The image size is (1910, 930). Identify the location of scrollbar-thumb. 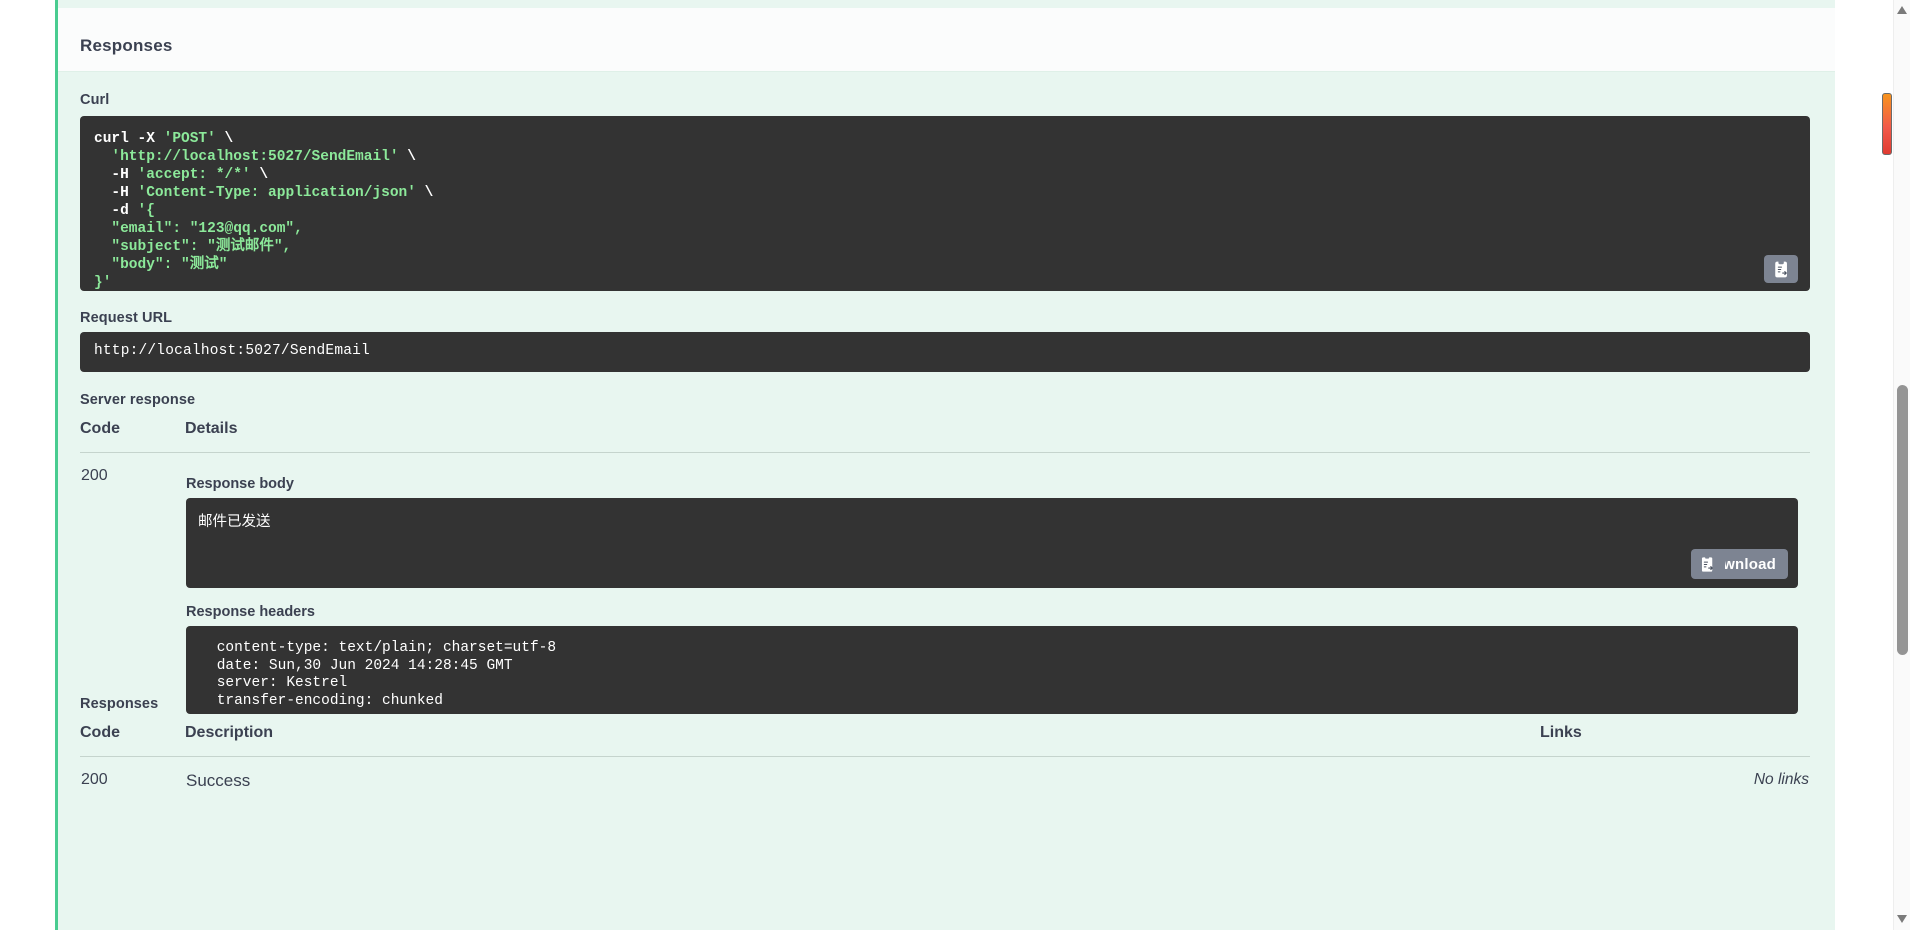
(1902, 520).